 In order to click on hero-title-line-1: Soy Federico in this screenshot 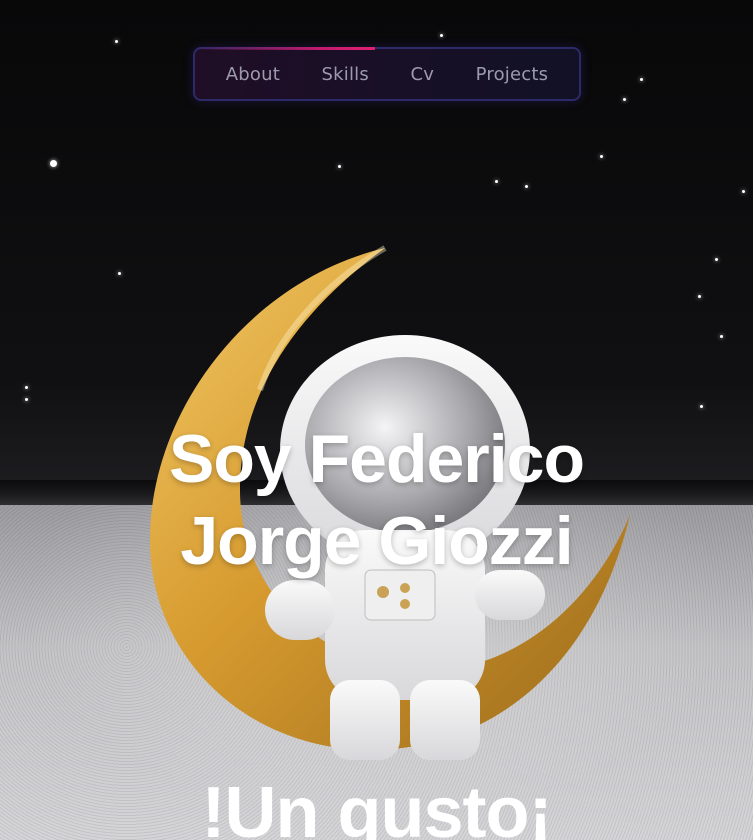, I will do `click(376, 458)`.